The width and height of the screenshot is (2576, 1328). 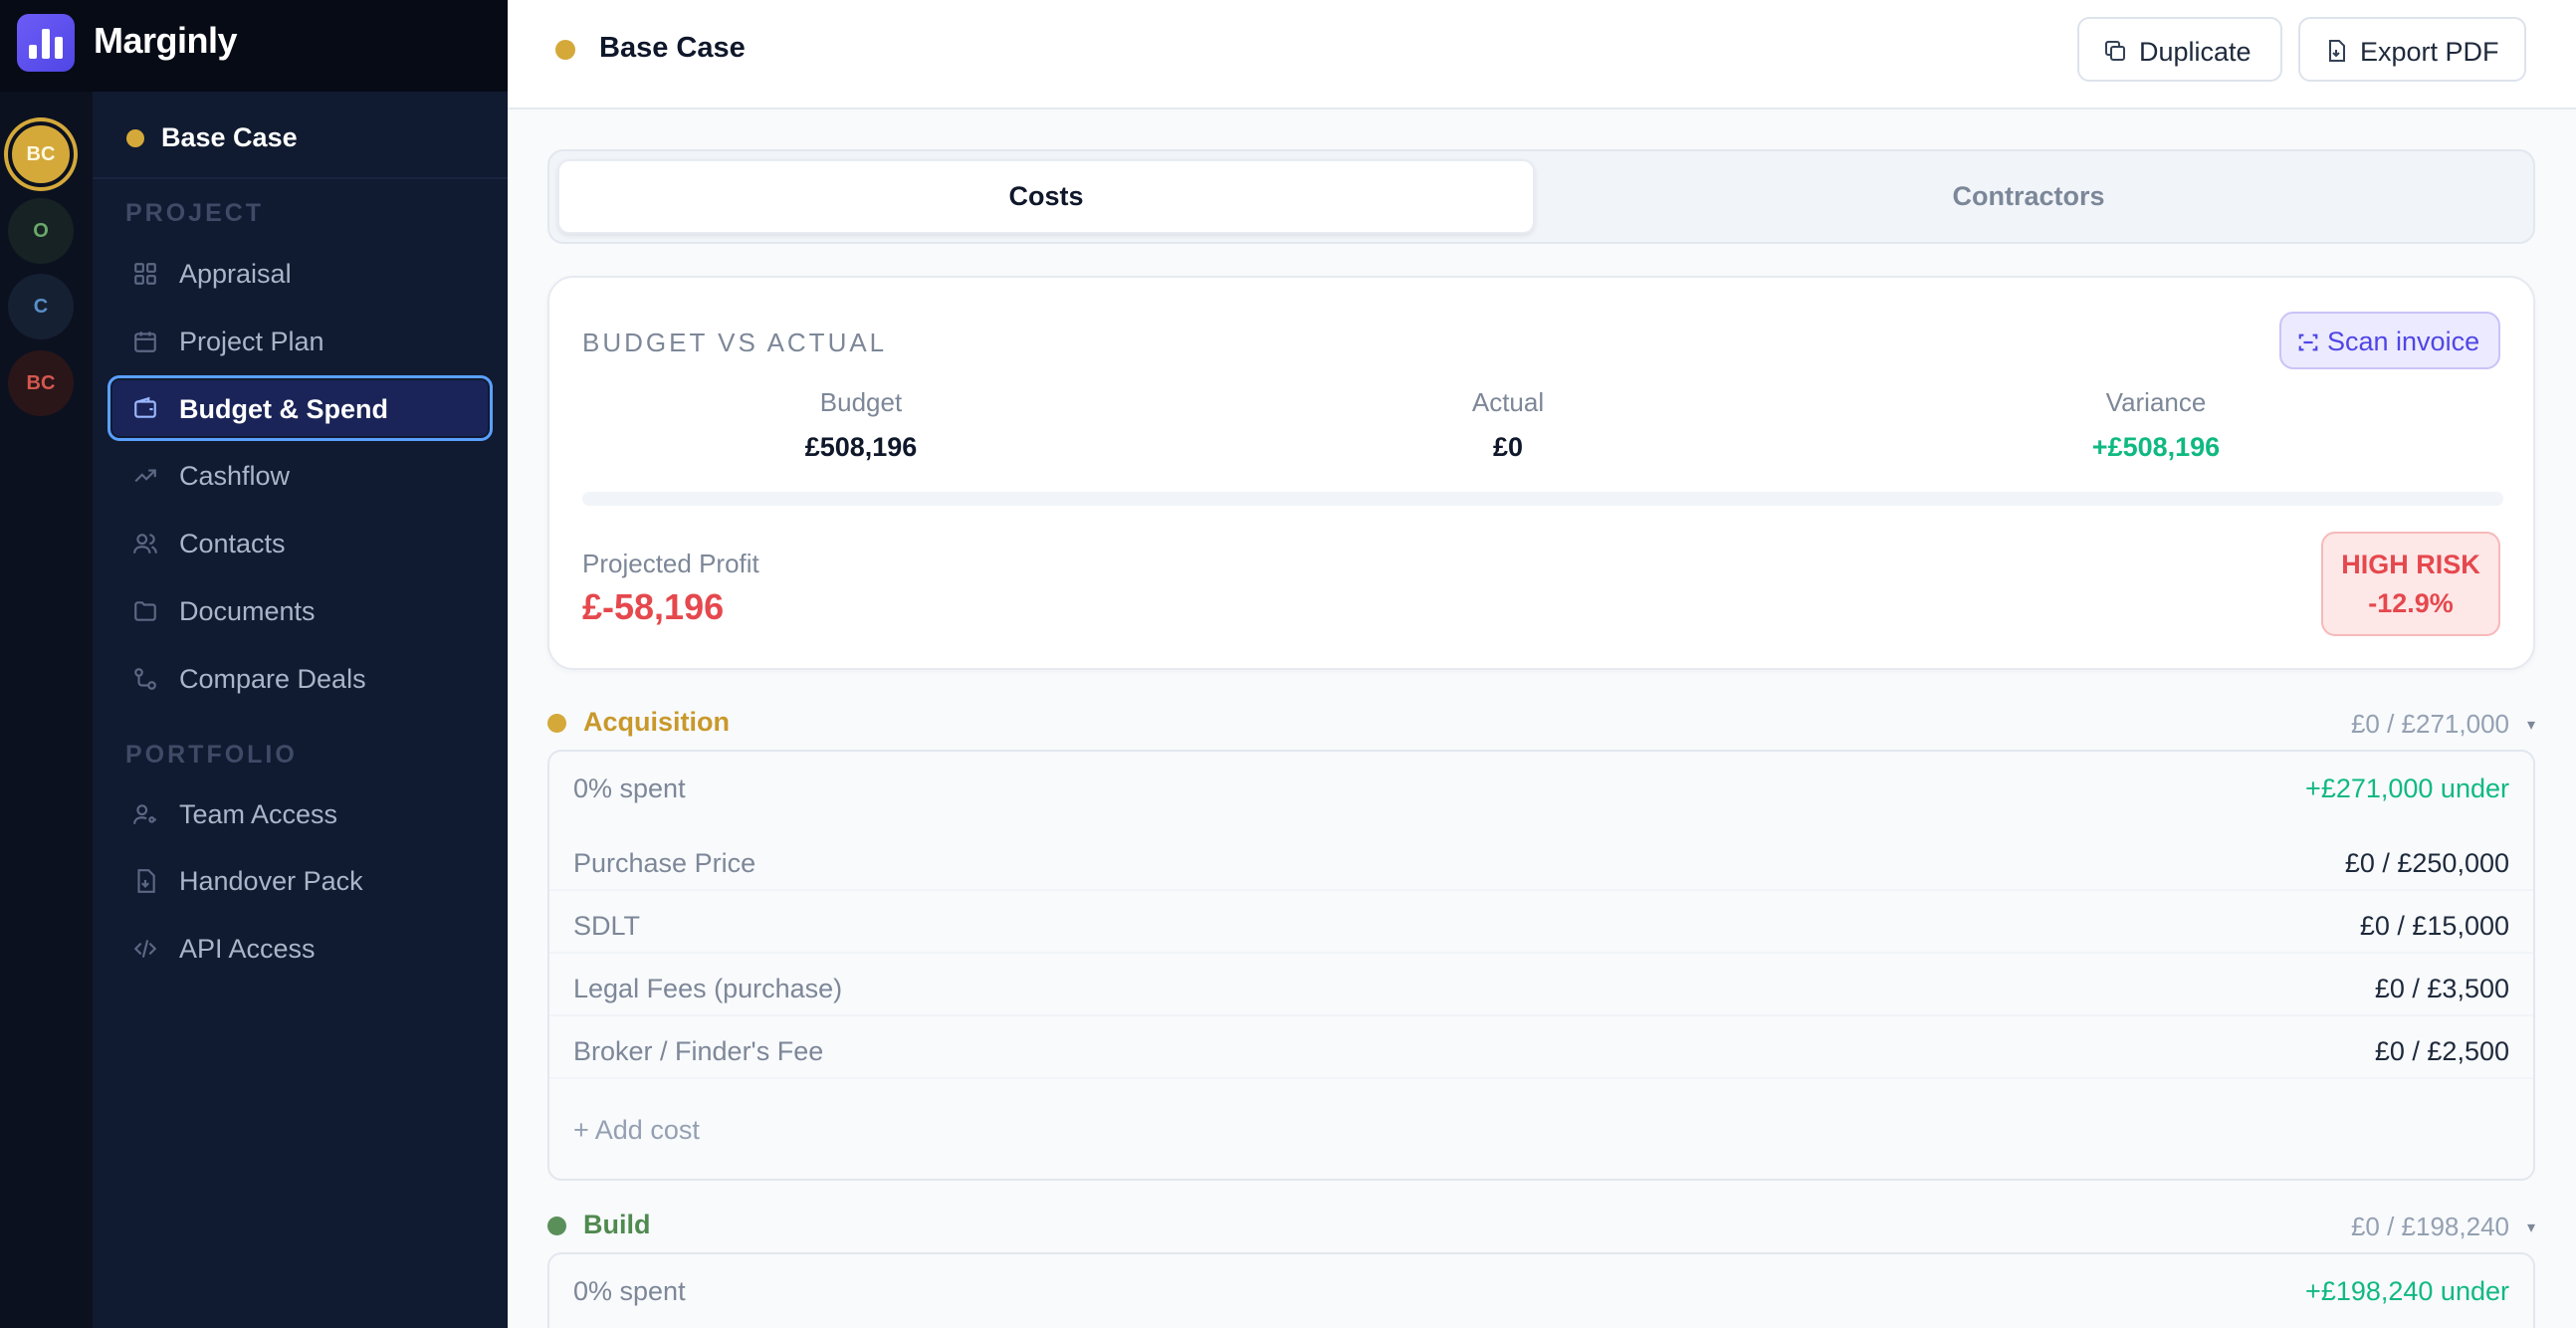 What do you see at coordinates (617, 1224) in the screenshot?
I see `group-name-build: Build` at bounding box center [617, 1224].